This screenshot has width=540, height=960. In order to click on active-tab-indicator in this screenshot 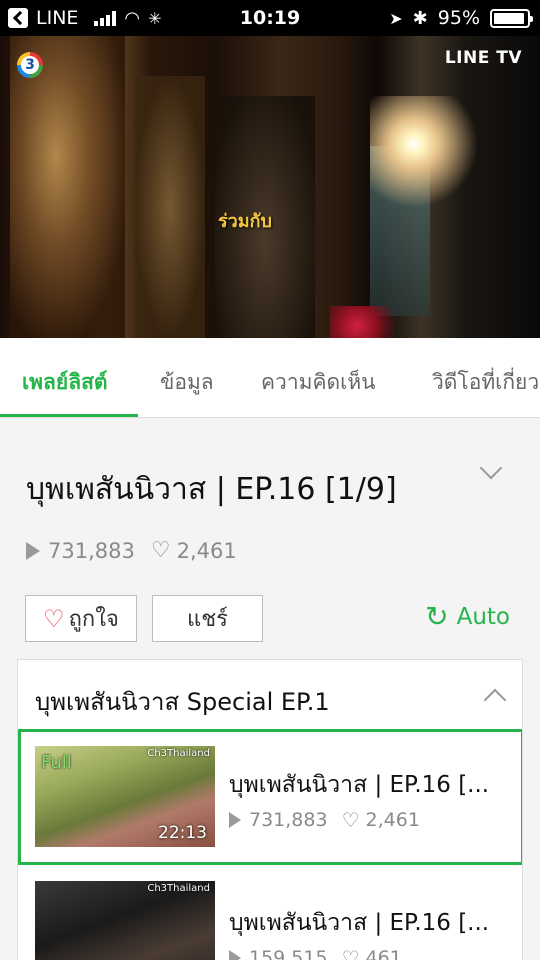, I will do `click(69, 415)`.